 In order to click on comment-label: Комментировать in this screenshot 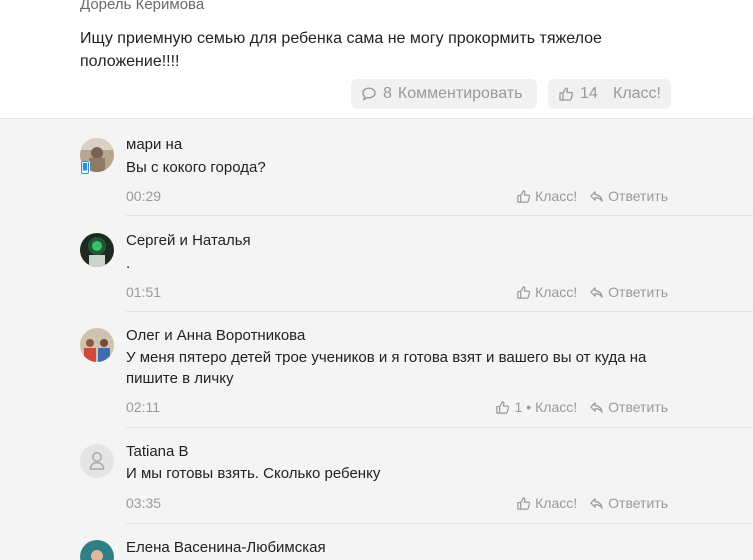, I will do `click(460, 93)`.